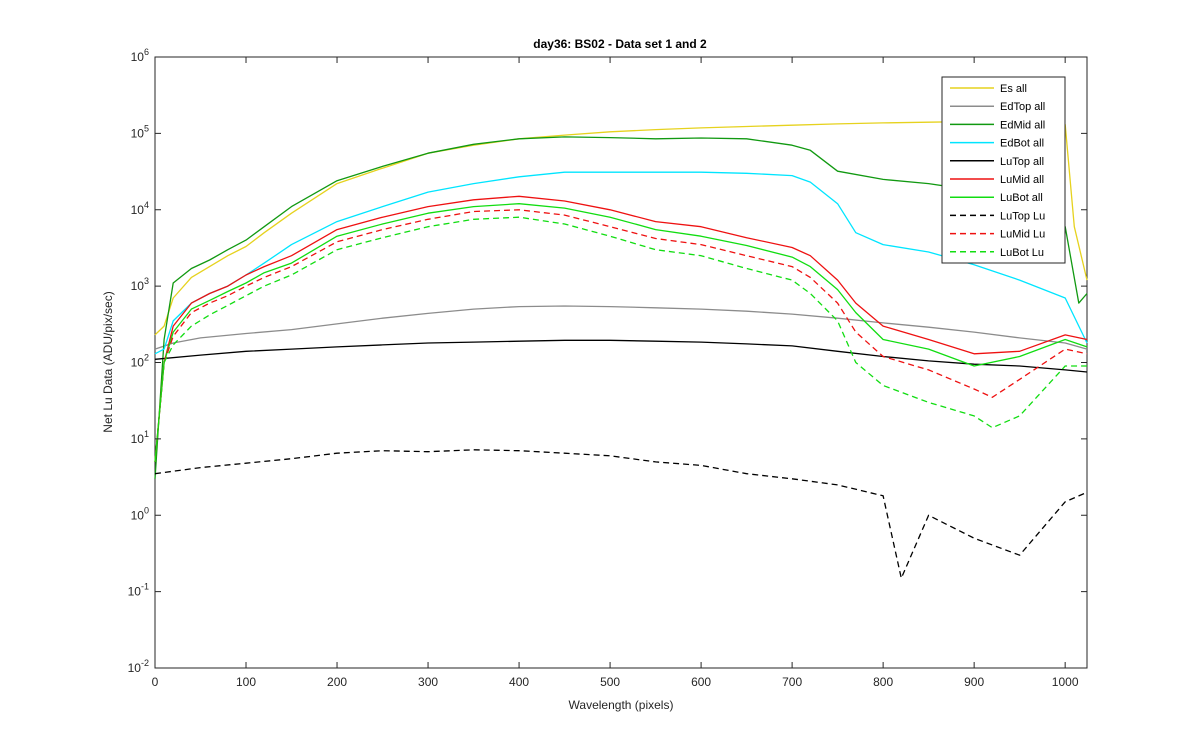 The width and height of the screenshot is (1200, 750). What do you see at coordinates (146, 281) in the screenshot?
I see `y-tick-exponent: 3` at bounding box center [146, 281].